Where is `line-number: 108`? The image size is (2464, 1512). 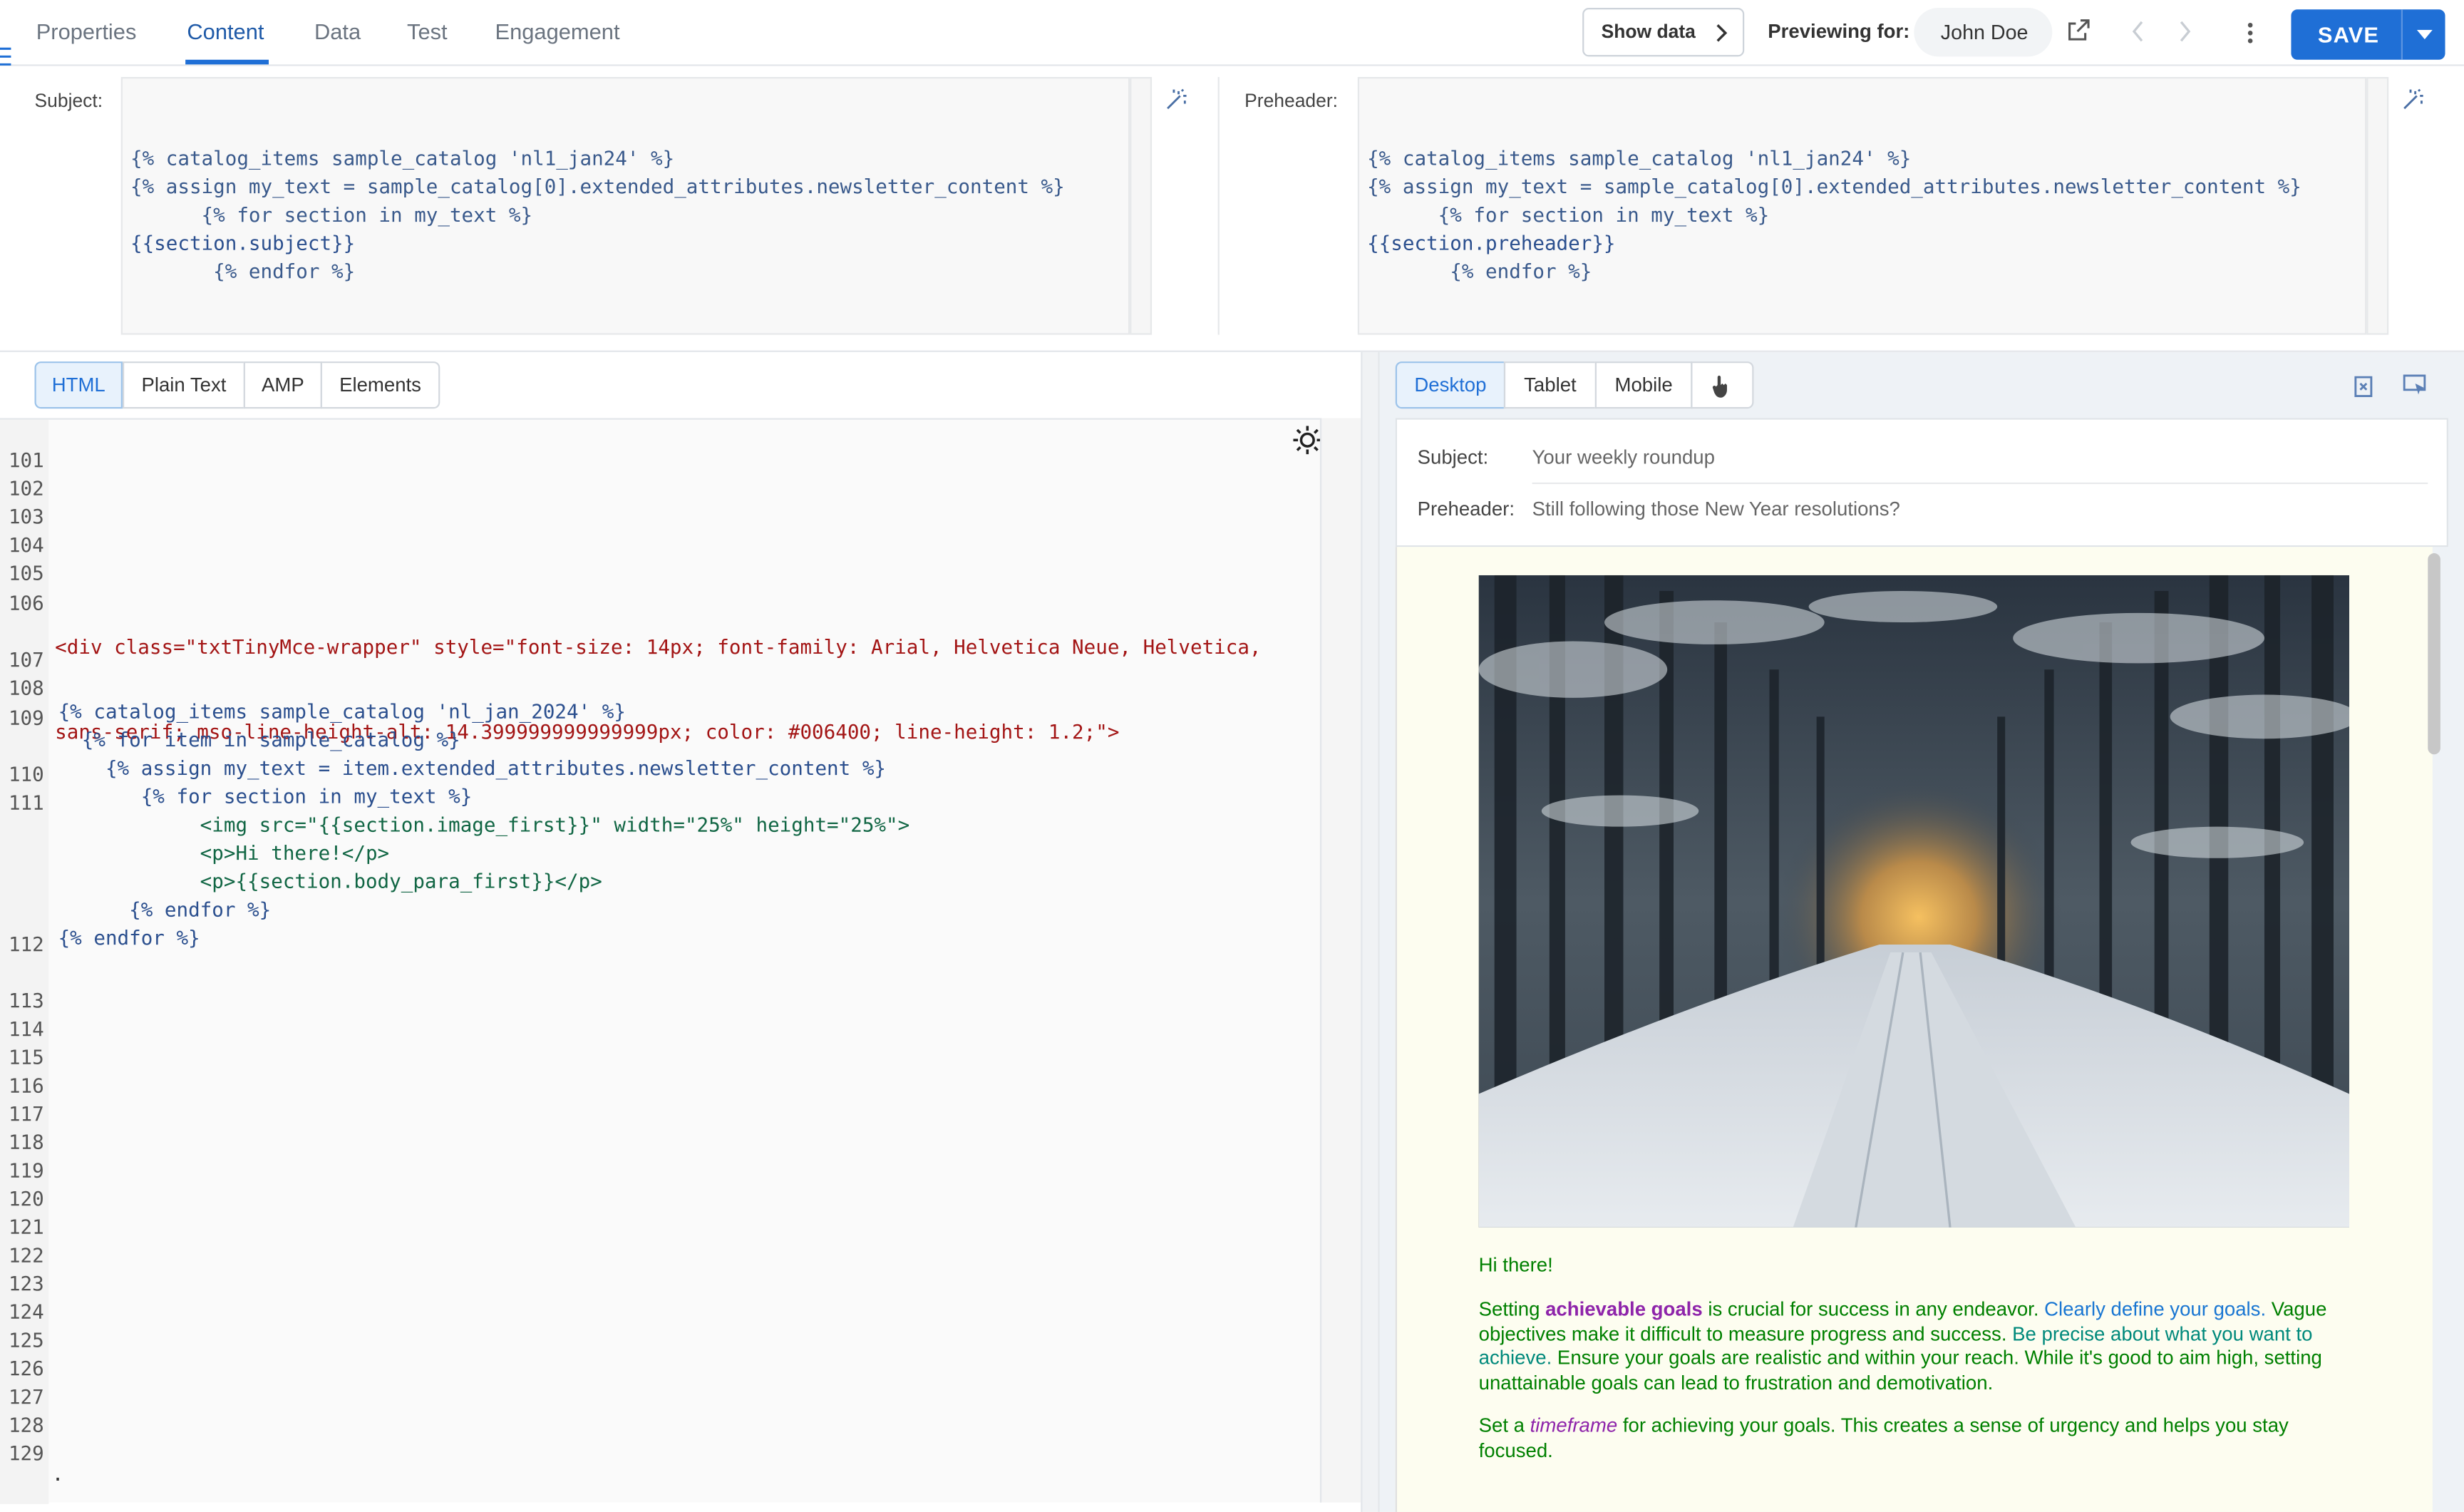
line-number: 108 is located at coordinates (26, 688).